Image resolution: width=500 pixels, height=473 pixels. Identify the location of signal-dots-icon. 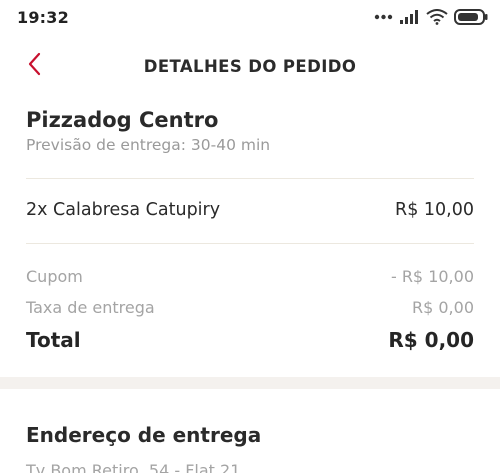
(384, 17).